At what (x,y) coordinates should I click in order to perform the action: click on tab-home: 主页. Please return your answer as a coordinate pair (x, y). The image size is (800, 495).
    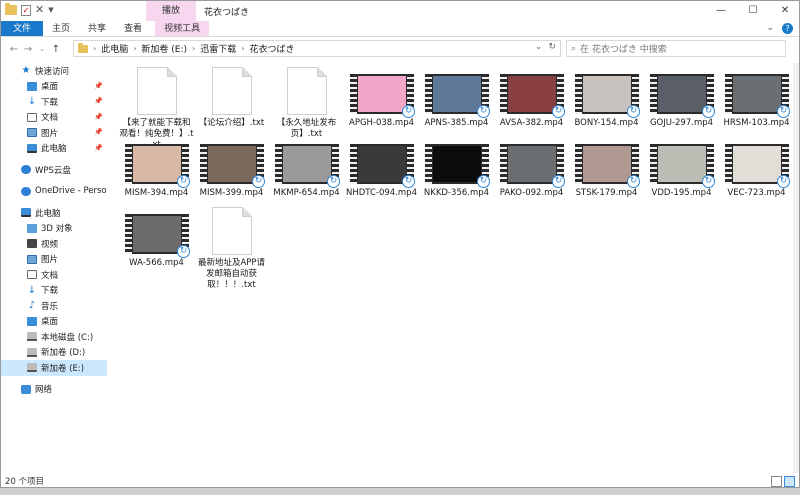
    Looking at the image, I should click on (61, 28).